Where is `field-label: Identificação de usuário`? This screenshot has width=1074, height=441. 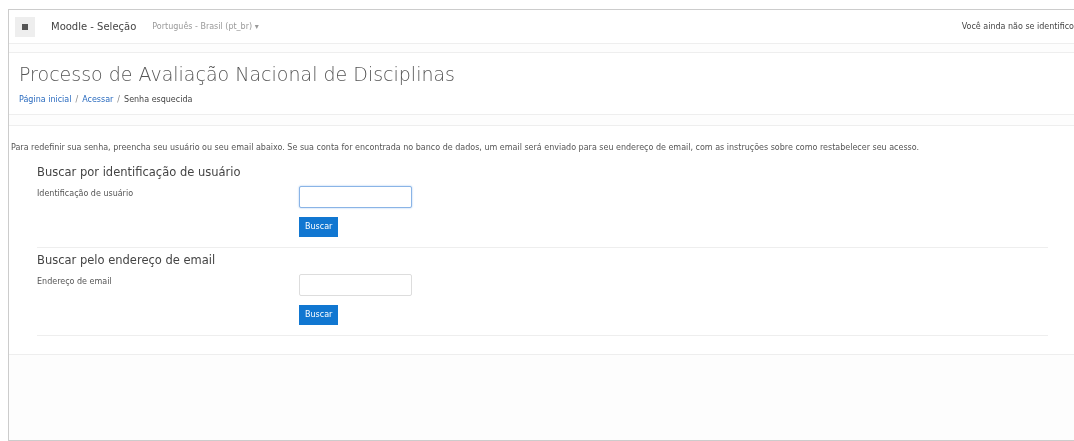 field-label: Identificação de usuário is located at coordinates (86, 194).